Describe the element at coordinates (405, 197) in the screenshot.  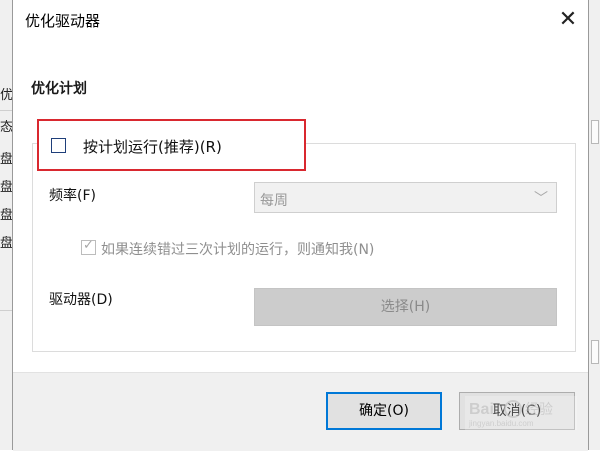
I see `frequency-select: 每周 ﹀` at that location.